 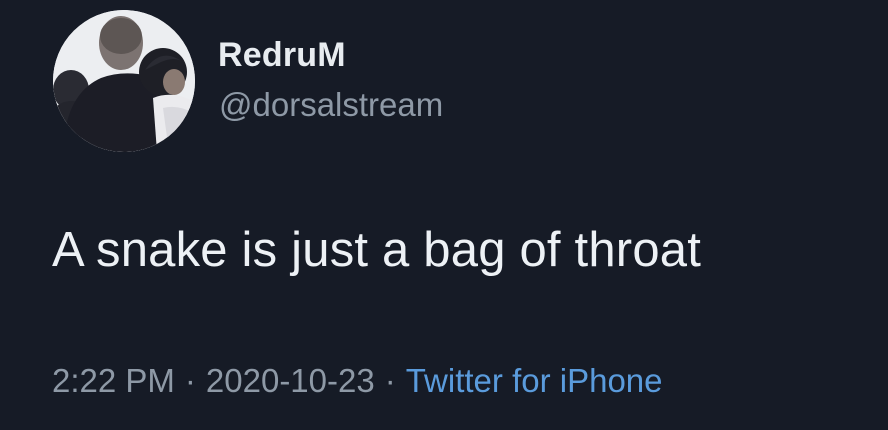 I want to click on tweet-source-link: Twitter for iPhone, so click(x=534, y=380).